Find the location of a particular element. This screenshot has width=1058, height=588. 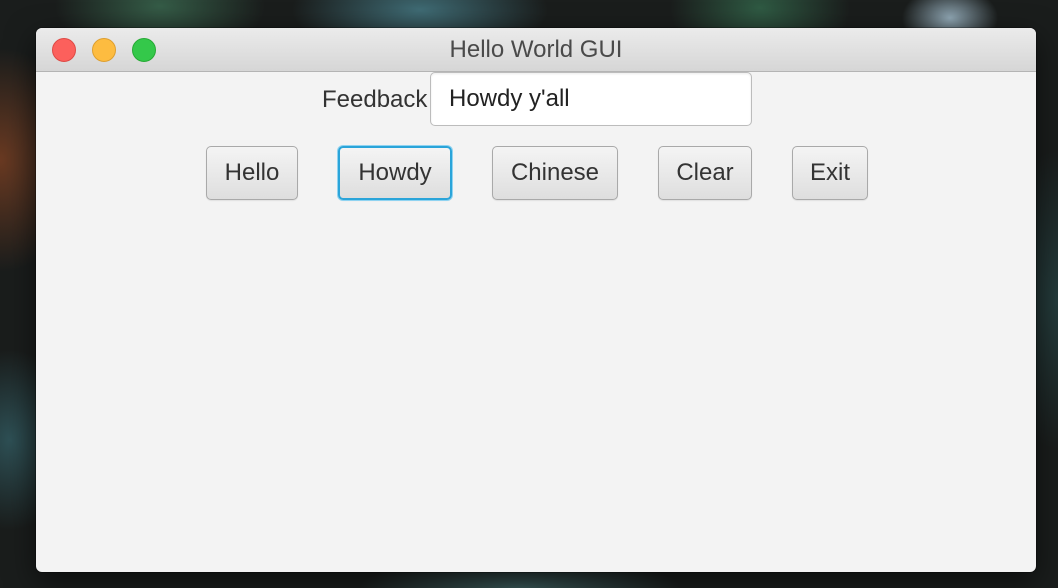

howdy-button: Howdy is located at coordinates (395, 173).